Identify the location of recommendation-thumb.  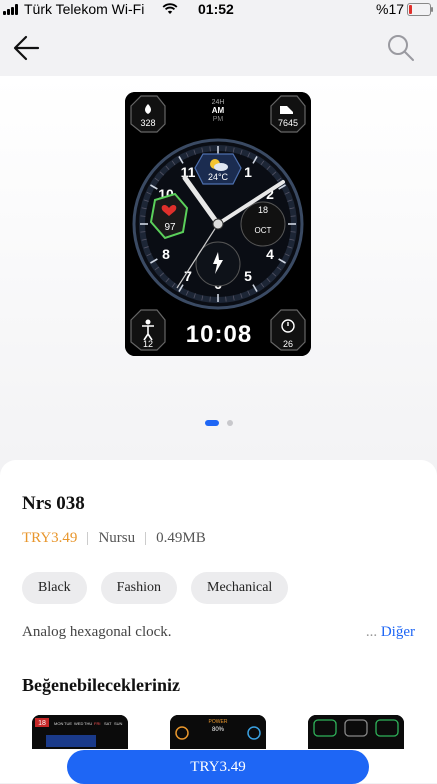
(356, 732).